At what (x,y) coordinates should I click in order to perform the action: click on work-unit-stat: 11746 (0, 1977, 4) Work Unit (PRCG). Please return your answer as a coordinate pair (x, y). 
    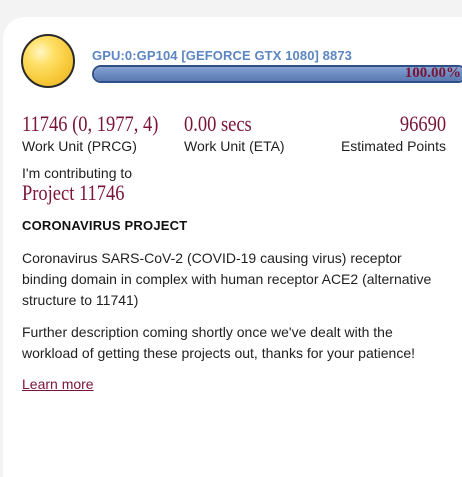
    Looking at the image, I should click on (103, 133).